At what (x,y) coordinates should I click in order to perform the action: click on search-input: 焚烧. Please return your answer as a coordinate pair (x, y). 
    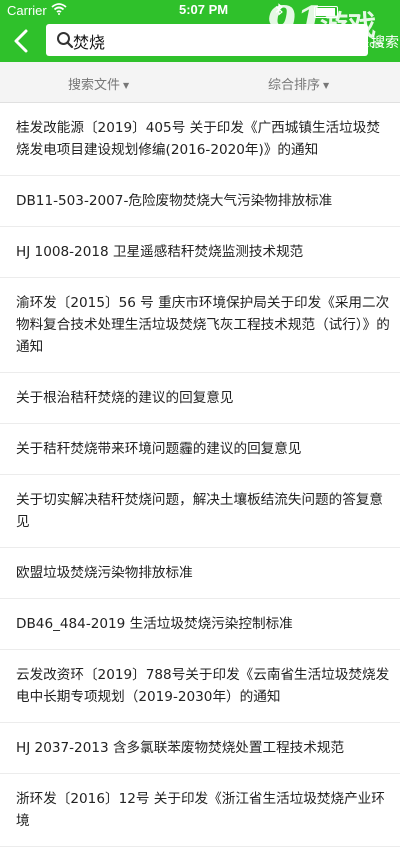
    Looking at the image, I should click on (207, 40).